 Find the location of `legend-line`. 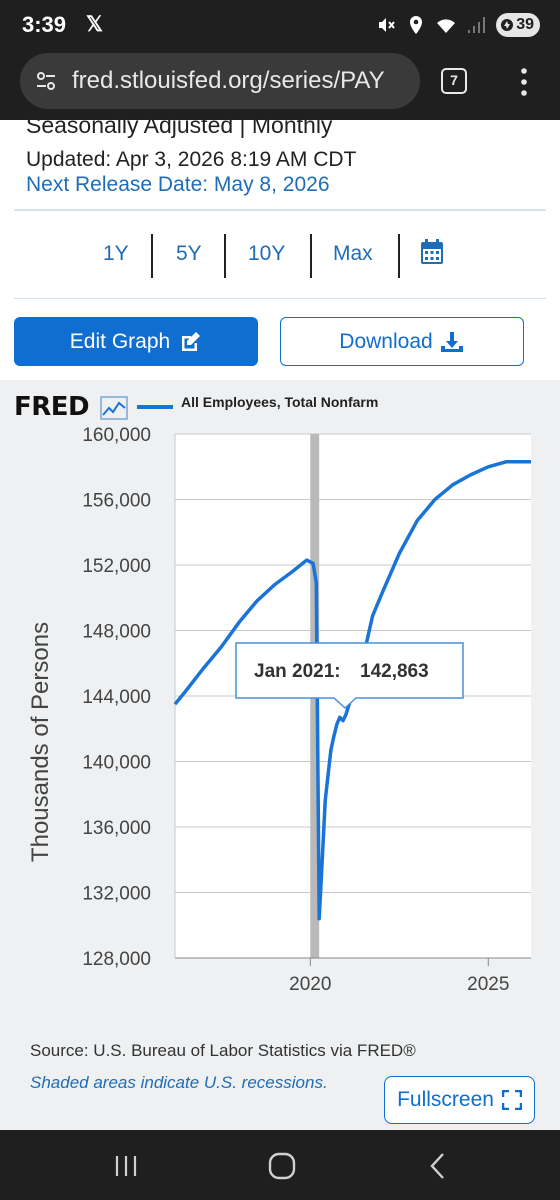

legend-line is located at coordinates (155, 407).